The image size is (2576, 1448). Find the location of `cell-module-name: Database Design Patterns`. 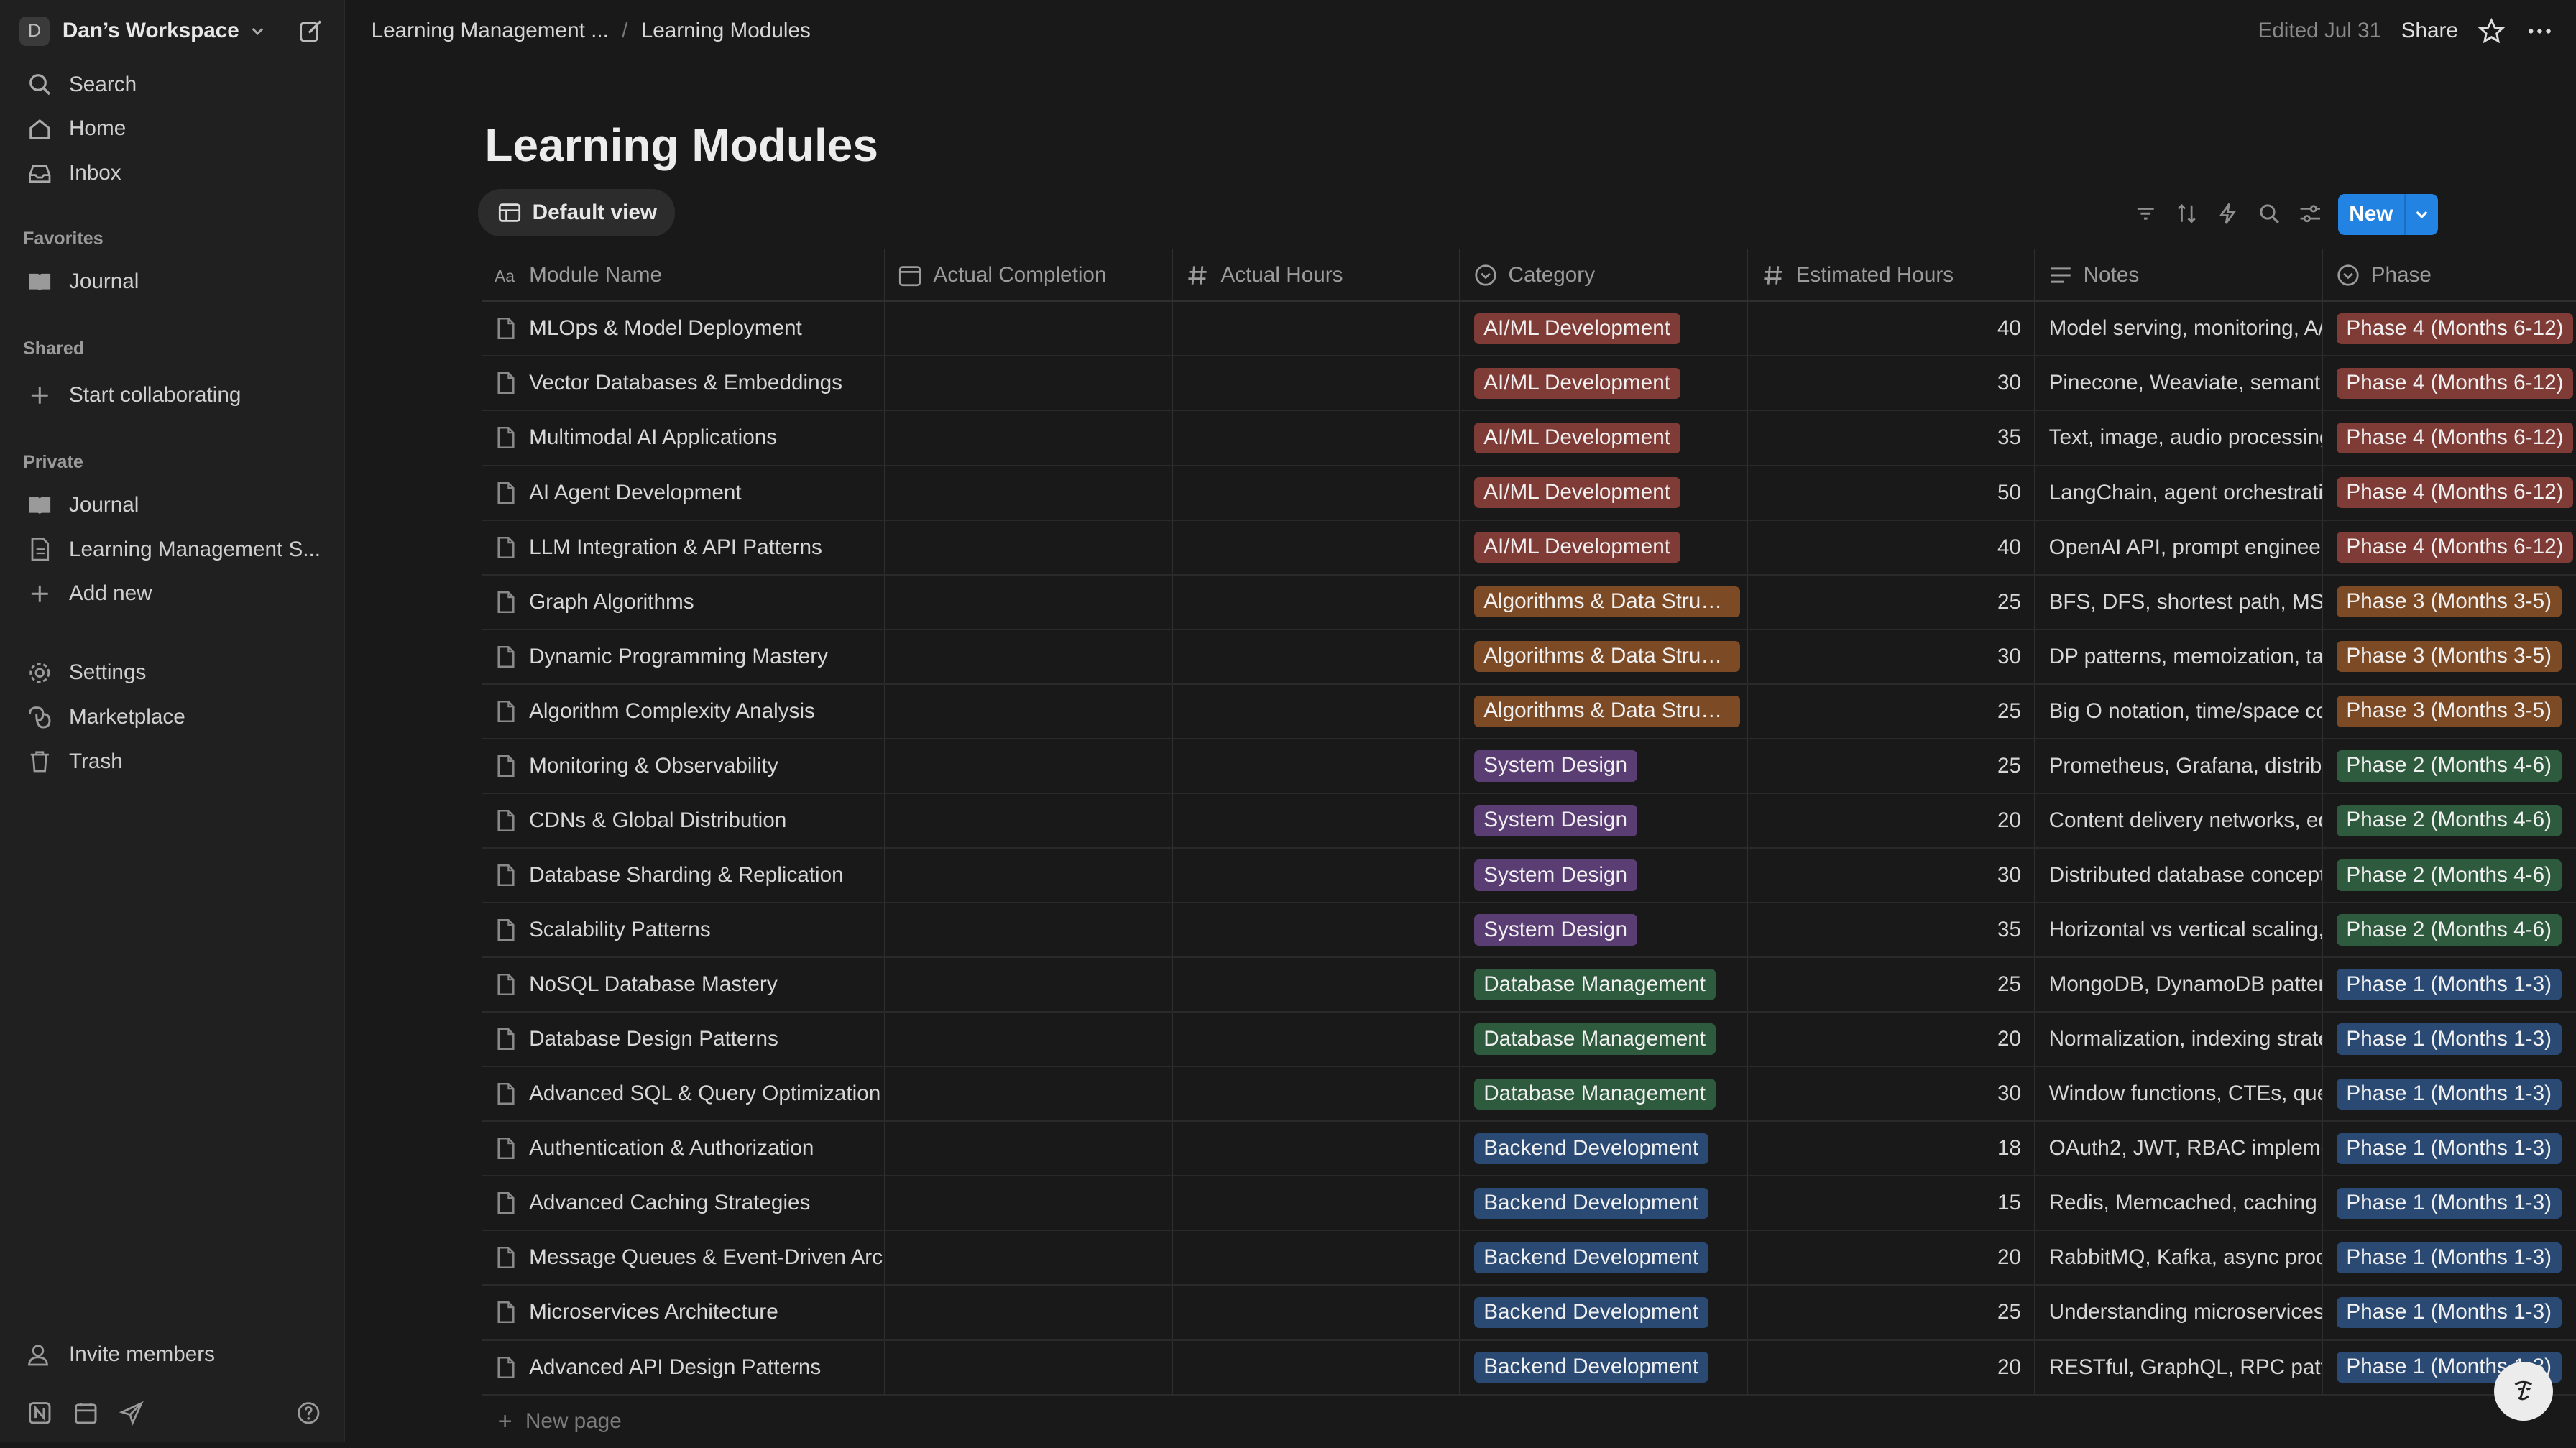

cell-module-name: Database Design Patterns is located at coordinates (684, 1039).